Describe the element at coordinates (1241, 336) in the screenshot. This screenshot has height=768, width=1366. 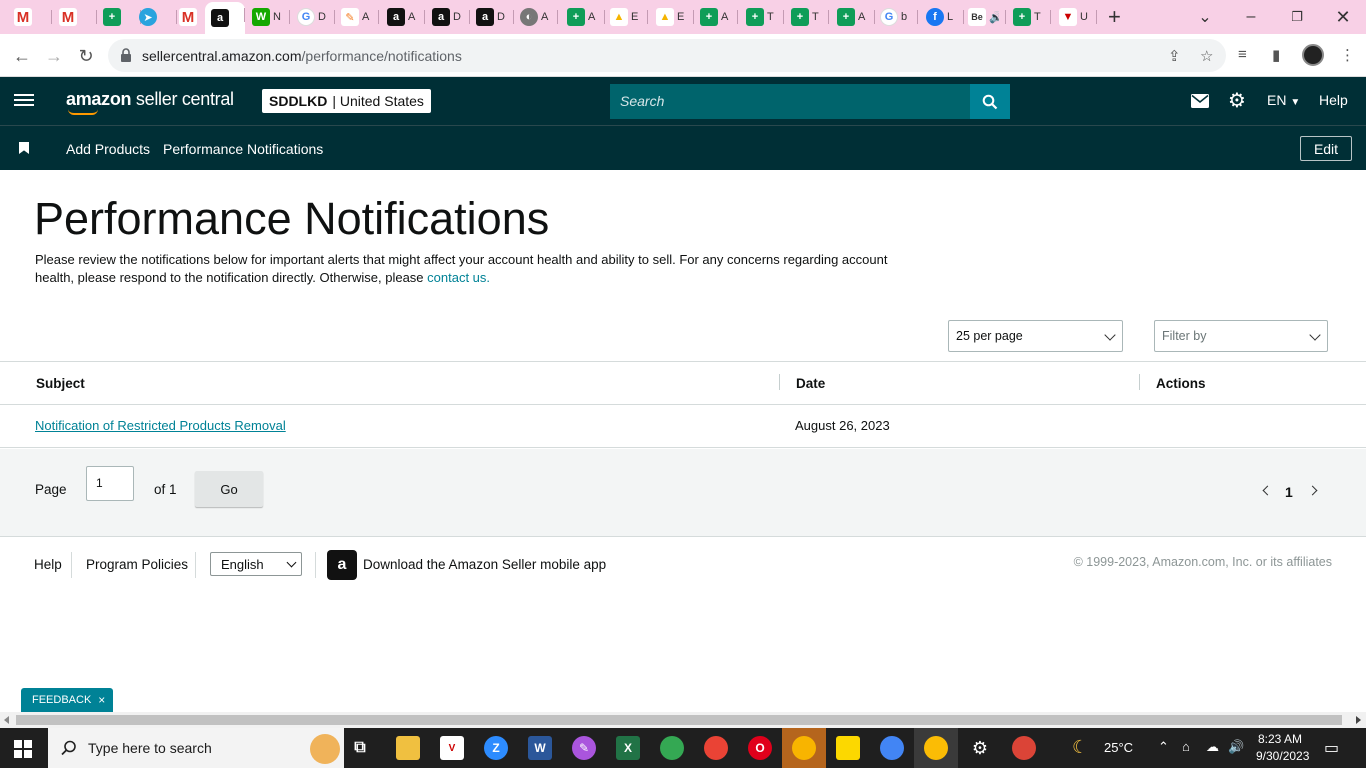
I see `filter-dropdown: Filter by` at that location.